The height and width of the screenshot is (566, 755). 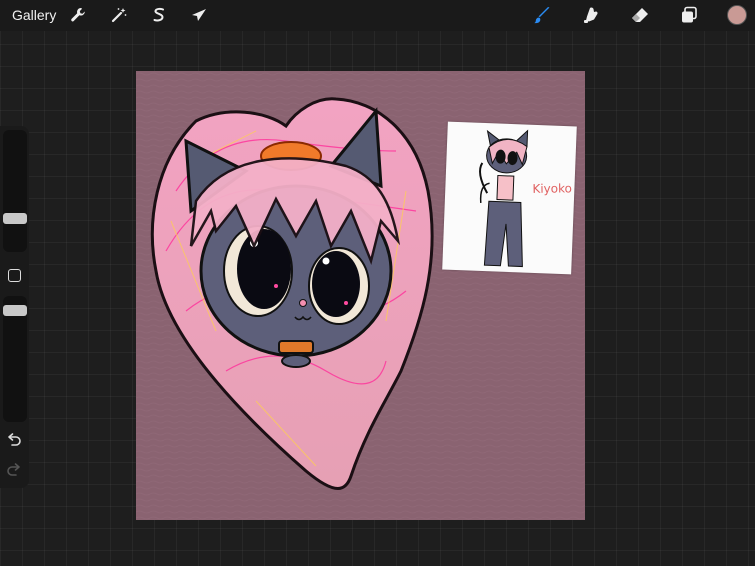 I want to click on opacity-thumb, so click(x=15, y=311).